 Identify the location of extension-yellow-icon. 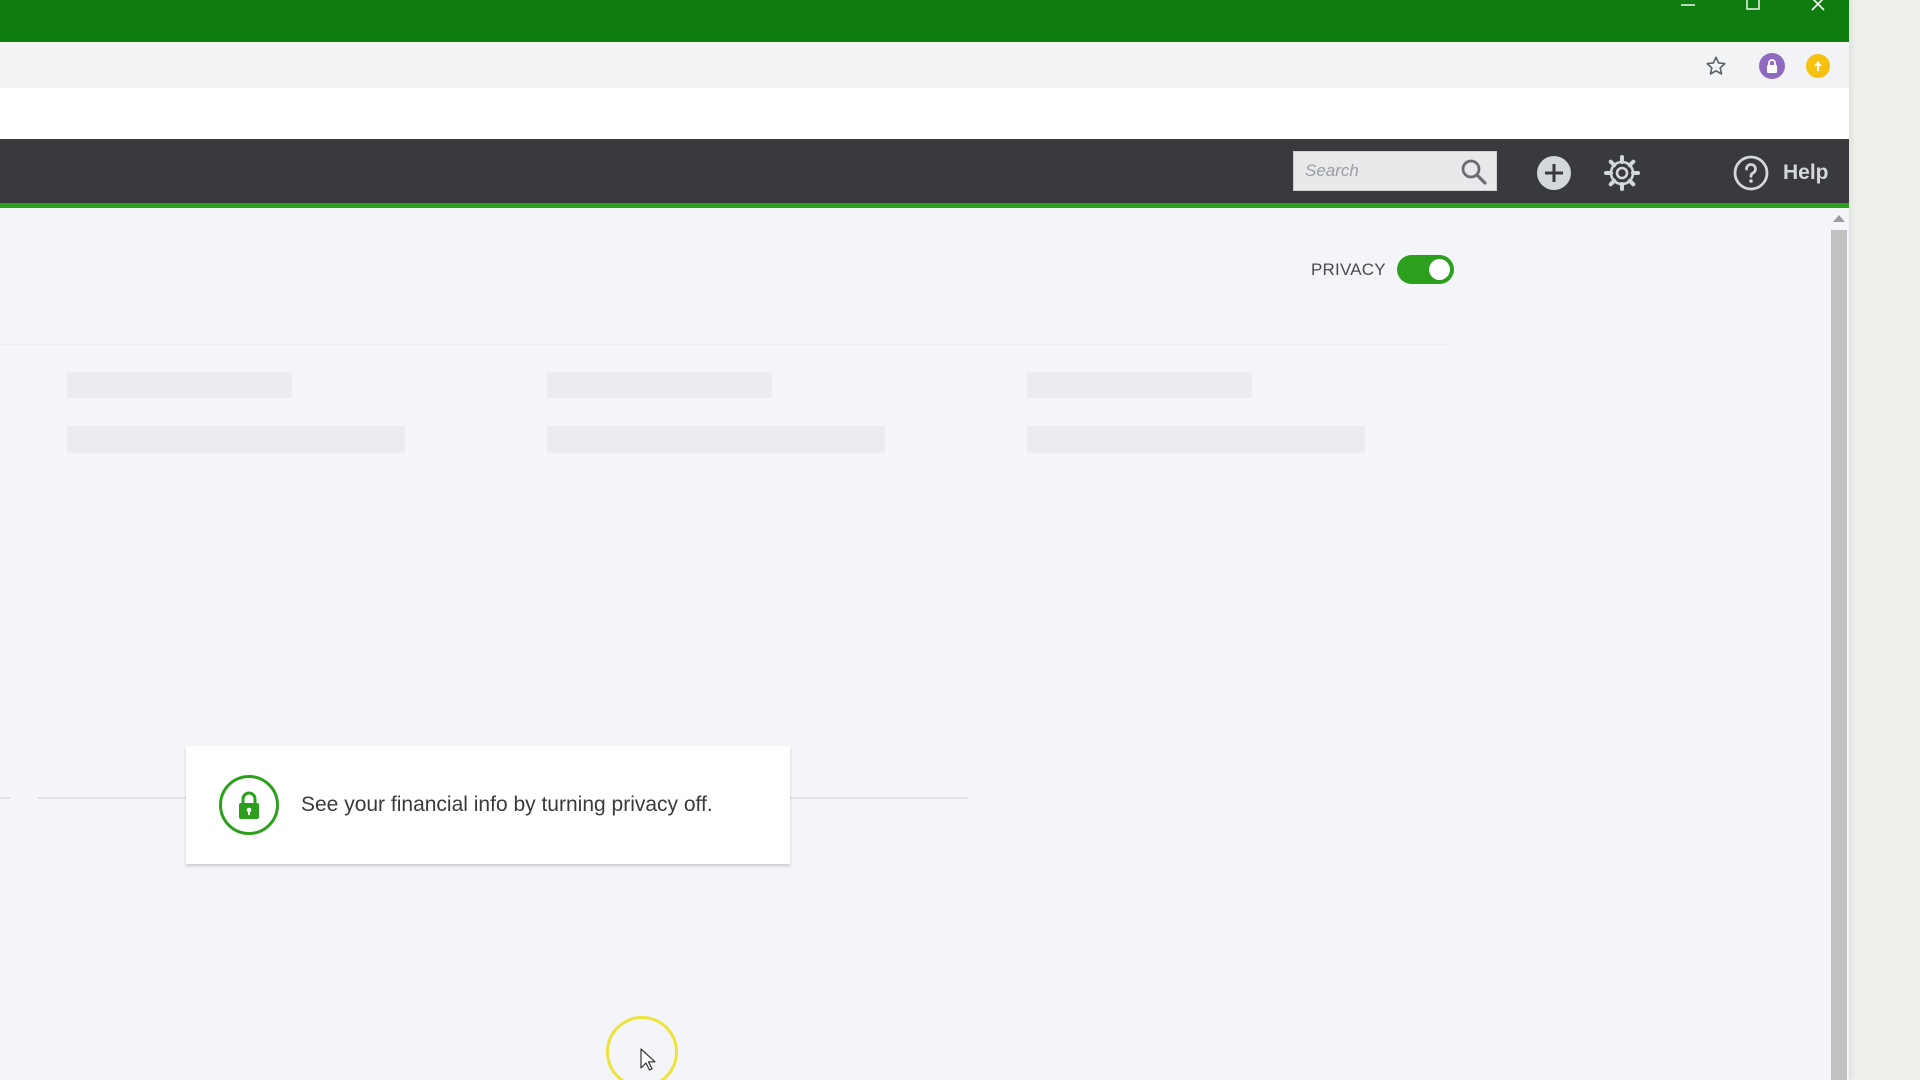
(1818, 66).